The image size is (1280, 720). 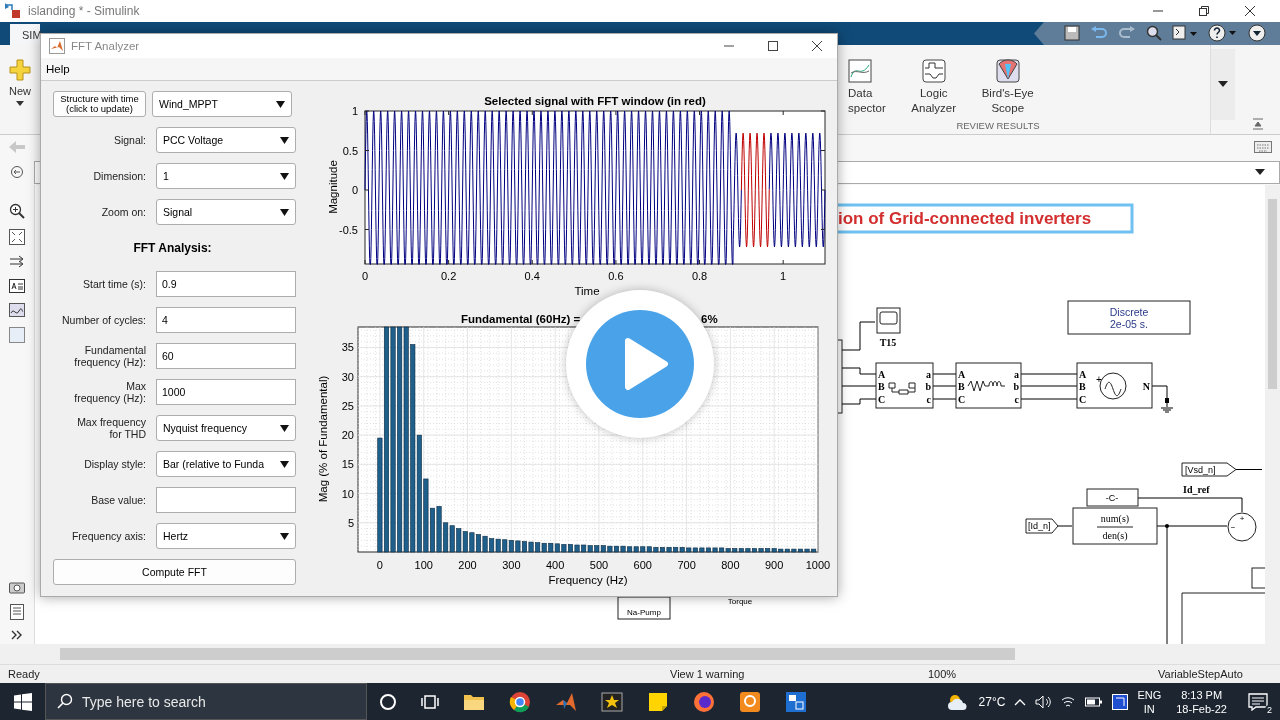 What do you see at coordinates (17, 334) in the screenshot?
I see `area-icon` at bounding box center [17, 334].